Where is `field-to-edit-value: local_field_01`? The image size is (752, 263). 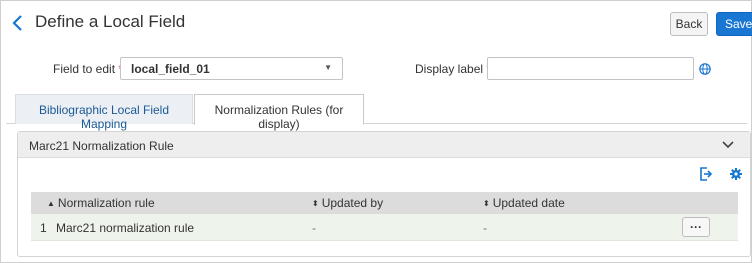 field-to-edit-value: local_field_01 is located at coordinates (170, 69).